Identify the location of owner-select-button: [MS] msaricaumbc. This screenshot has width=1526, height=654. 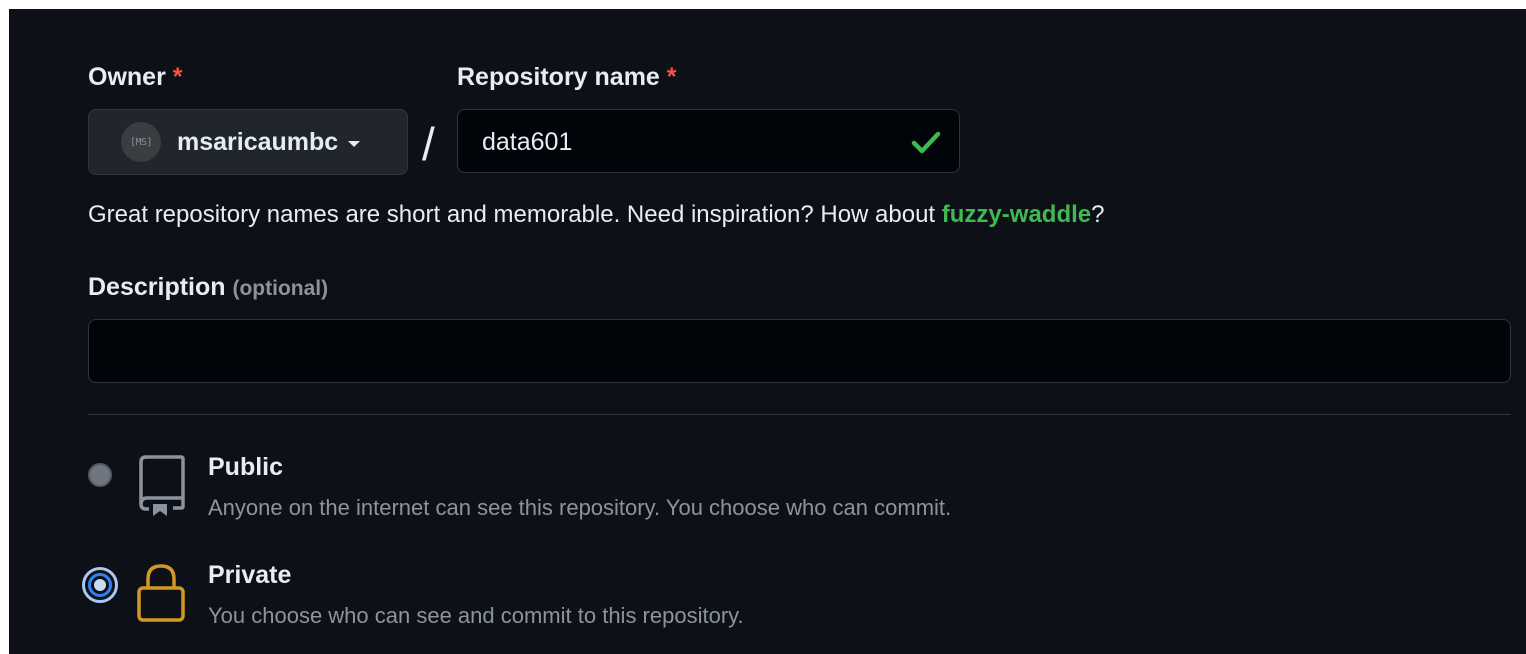
(248, 142).